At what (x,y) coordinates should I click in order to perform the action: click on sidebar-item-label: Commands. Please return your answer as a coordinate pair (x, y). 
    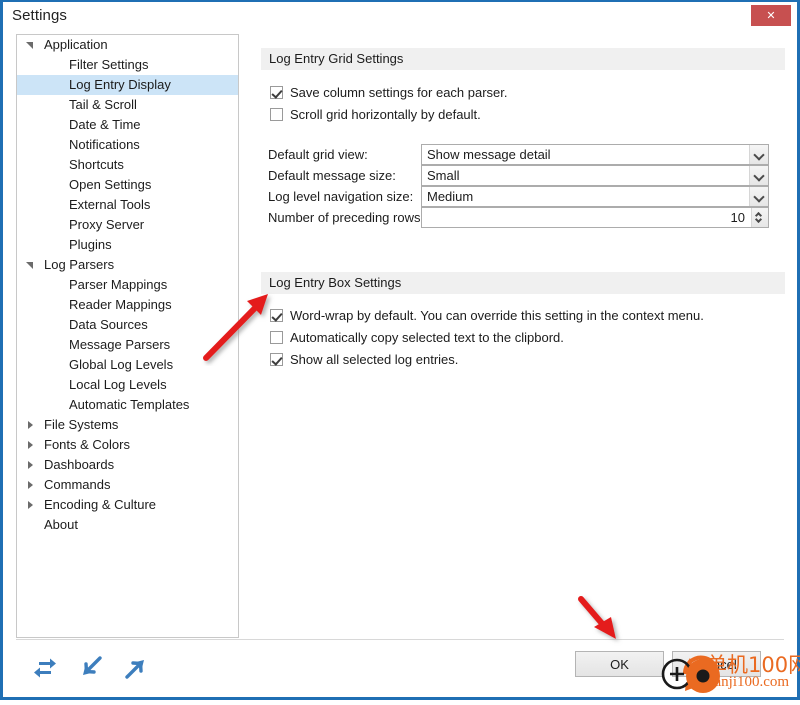
    Looking at the image, I should click on (77, 484).